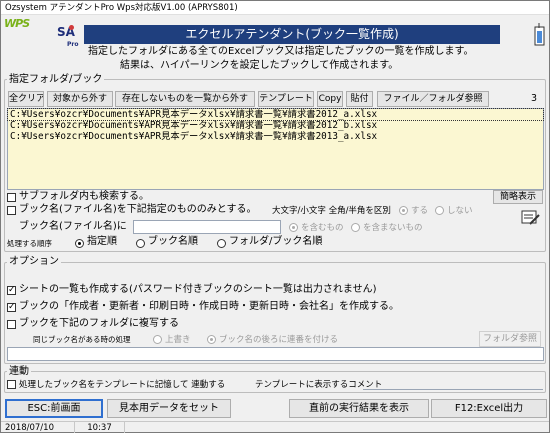  What do you see at coordinates (209, 306) in the screenshot?
I see `book-props-label: ブックの「作成者・更新者・印刷日時・作成日時・更新日時・会社名」を作成する。` at bounding box center [209, 306].